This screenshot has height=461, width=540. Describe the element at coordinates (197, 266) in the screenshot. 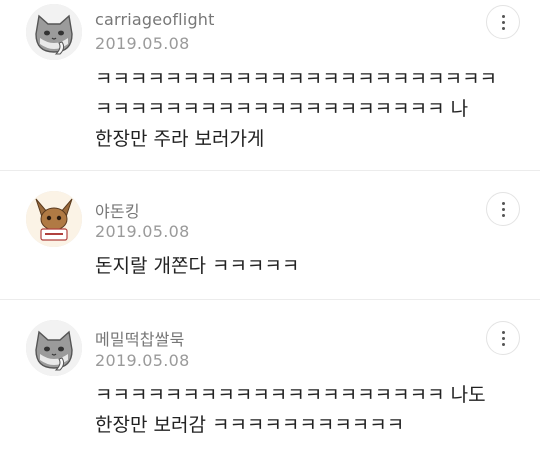

I see `comment-body-line: 돈지랄 개쫀다 ㅋㅋㅋㅋㅋ` at that location.